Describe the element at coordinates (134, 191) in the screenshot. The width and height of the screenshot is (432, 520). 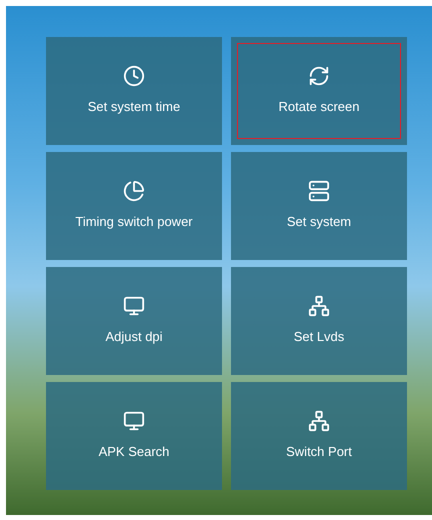
I see `pie-chart-icon` at that location.